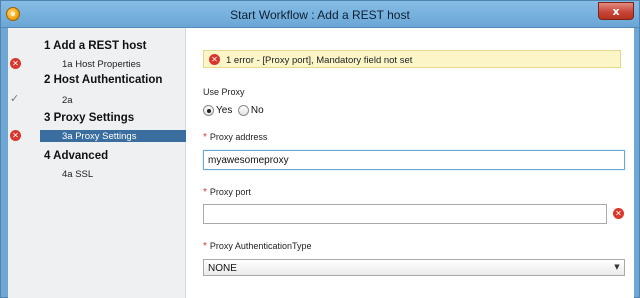 This screenshot has height=298, width=640. What do you see at coordinates (97, 174) in the screenshot?
I see `step-4a-item: 4a SSL` at bounding box center [97, 174].